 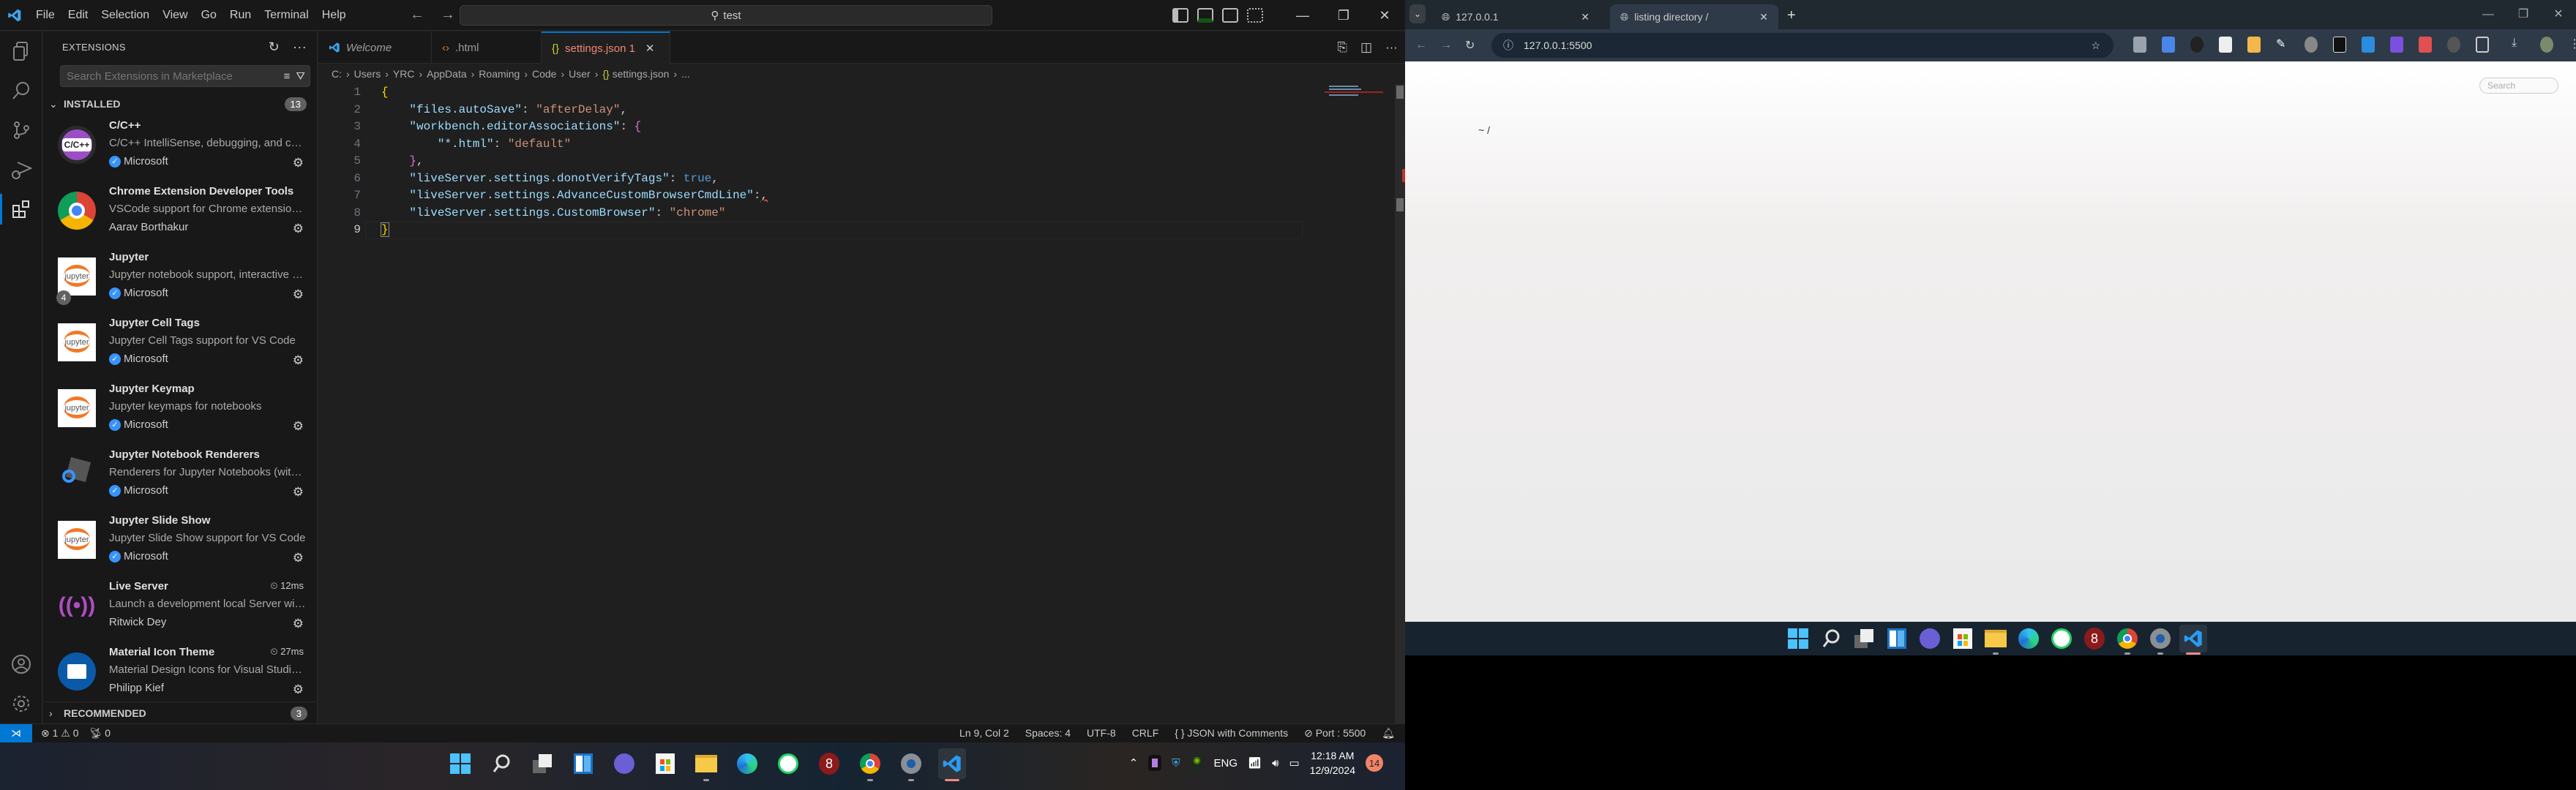 I want to click on encoding: UTF-8, so click(x=1101, y=733).